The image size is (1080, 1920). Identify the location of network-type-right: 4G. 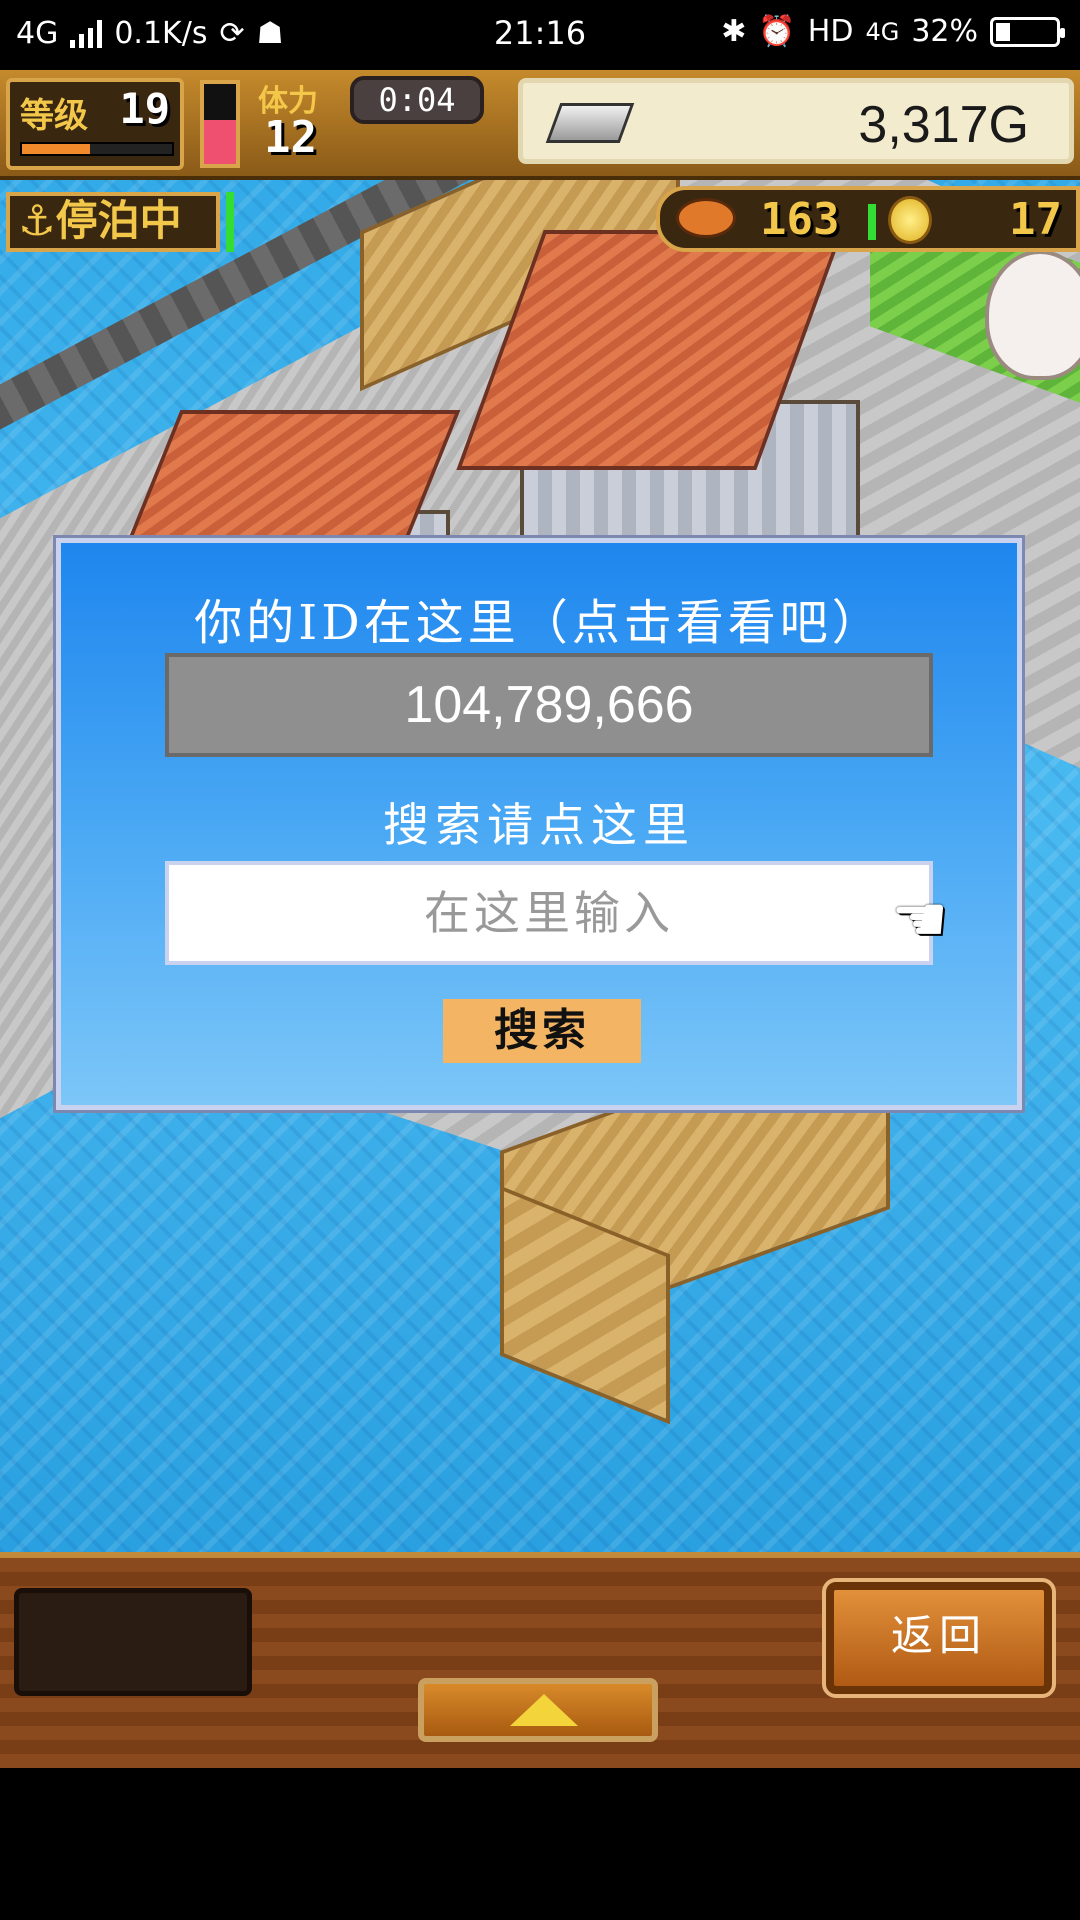
(882, 31).